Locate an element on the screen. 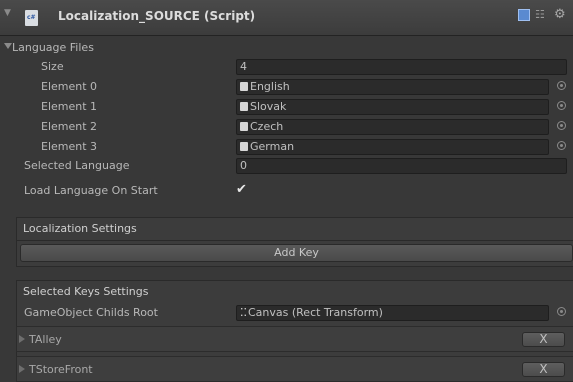 The height and width of the screenshot is (382, 573). size-label: Size is located at coordinates (52, 66).